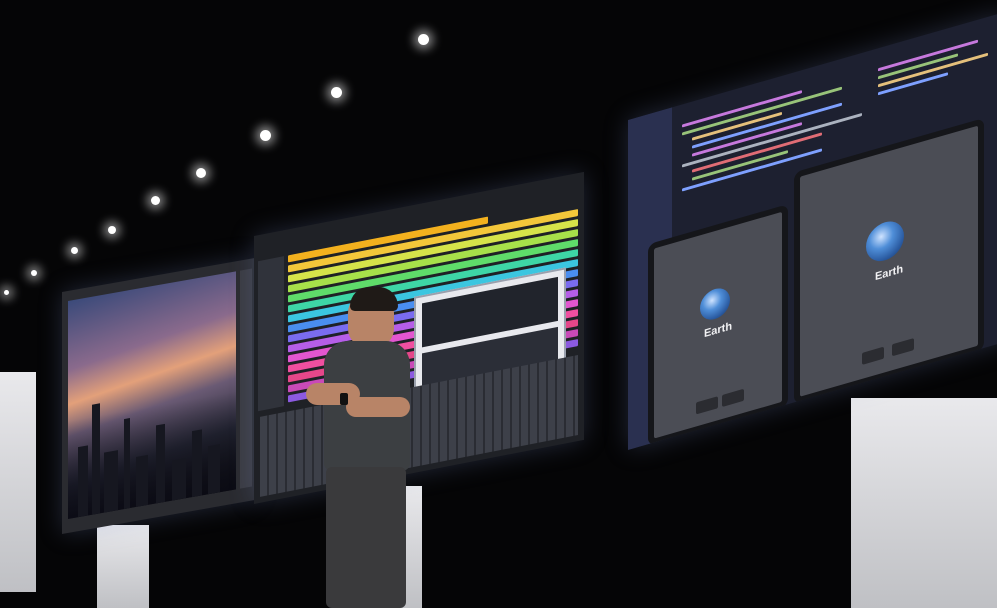 Image resolution: width=997 pixels, height=608 pixels. I want to click on photo-editor-screen, so click(158, 396).